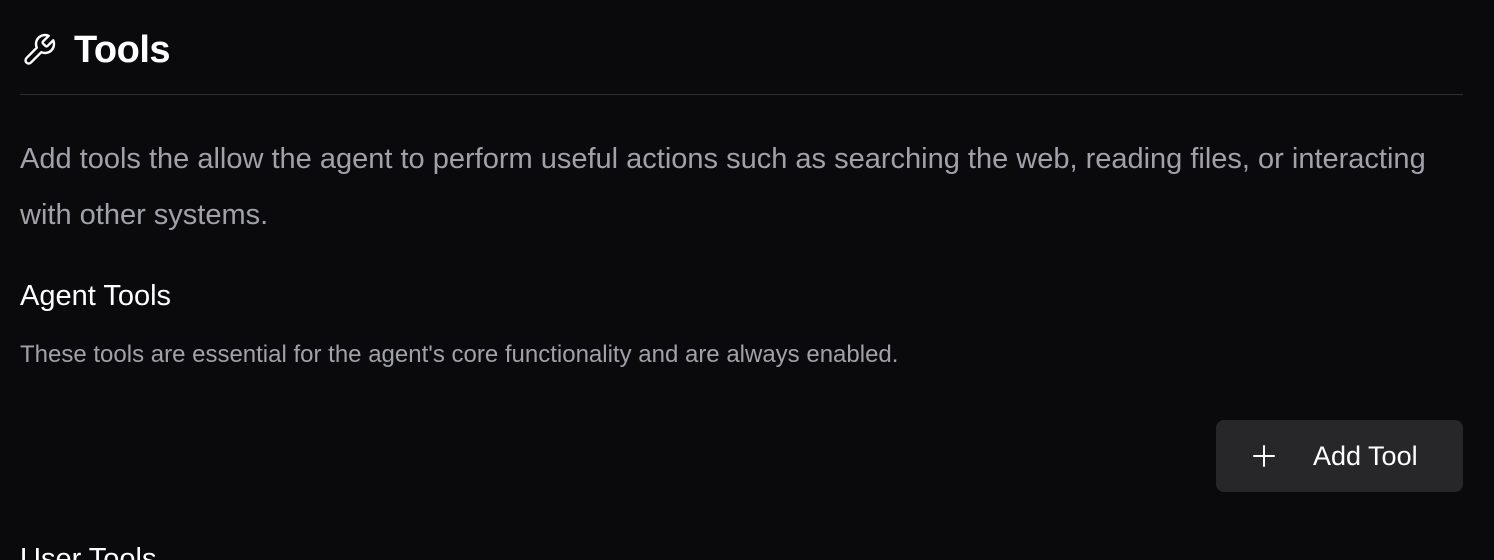  I want to click on add-tool-button: Add Tool, so click(1339, 456).